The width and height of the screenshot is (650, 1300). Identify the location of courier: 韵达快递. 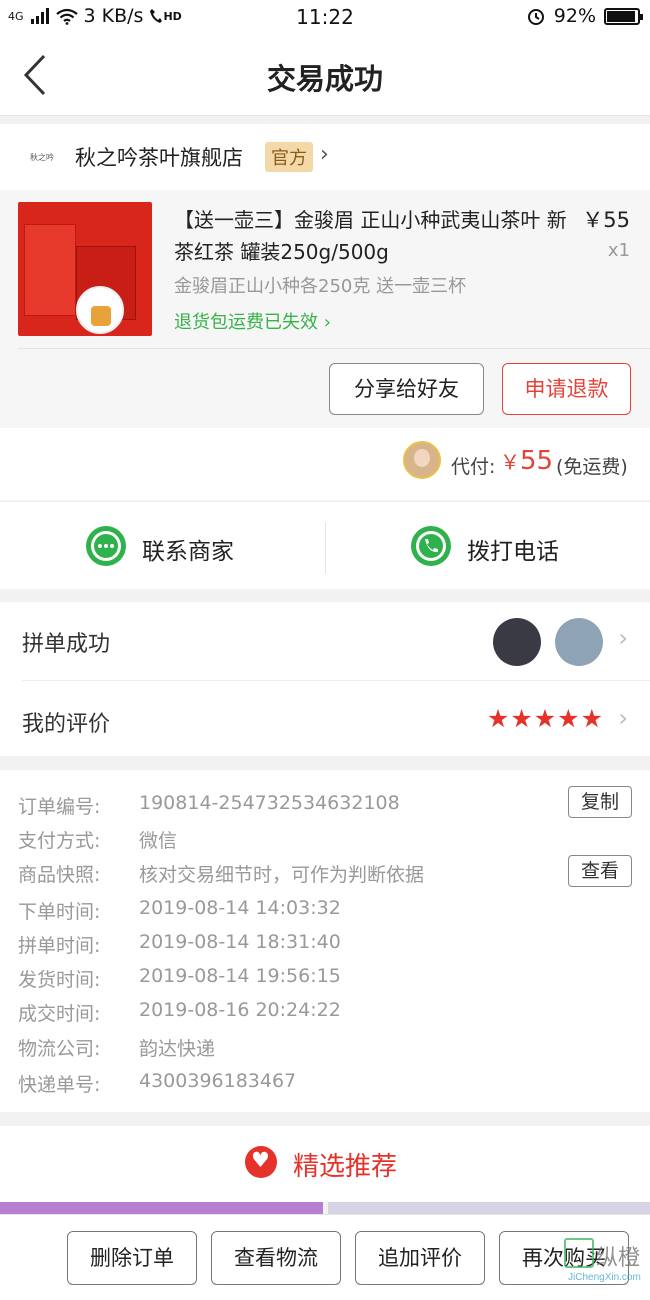
(177, 1049).